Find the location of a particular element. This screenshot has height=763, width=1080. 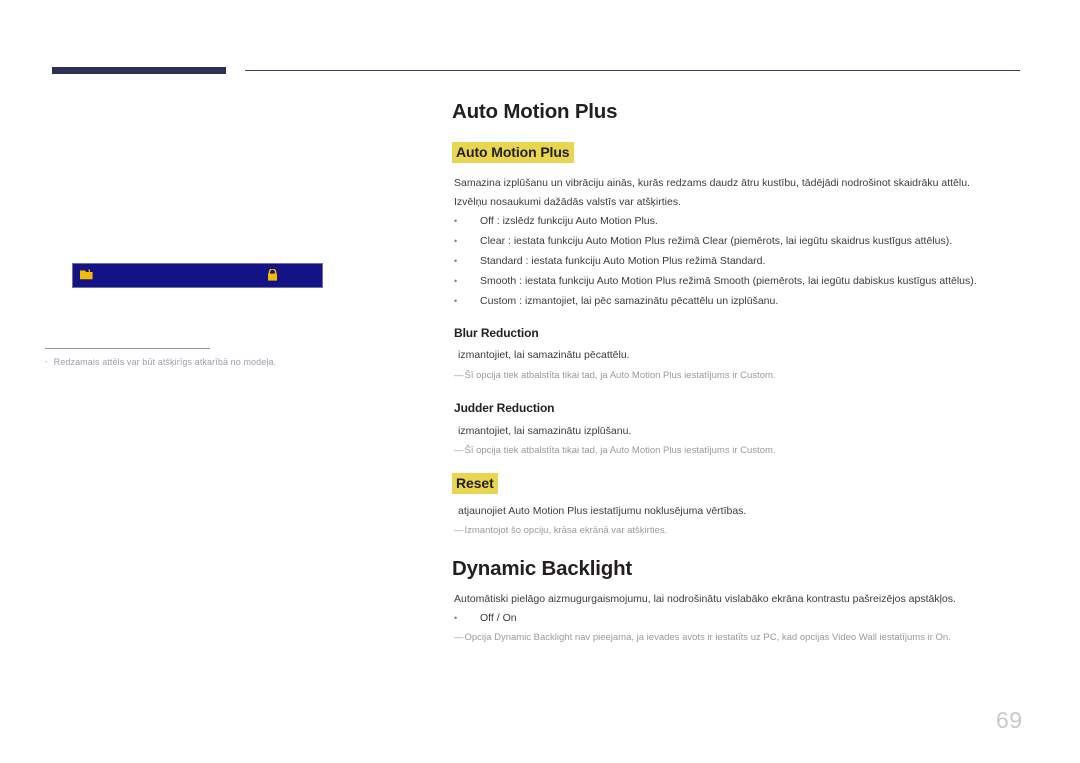

osd-screen-mockup is located at coordinates (197, 275).